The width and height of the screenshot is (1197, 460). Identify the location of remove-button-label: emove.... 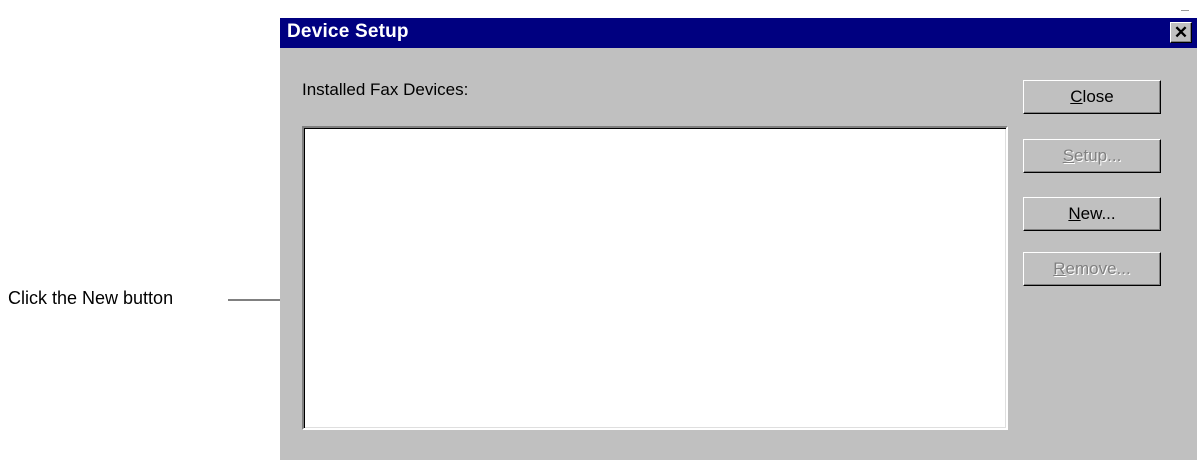
(1098, 268).